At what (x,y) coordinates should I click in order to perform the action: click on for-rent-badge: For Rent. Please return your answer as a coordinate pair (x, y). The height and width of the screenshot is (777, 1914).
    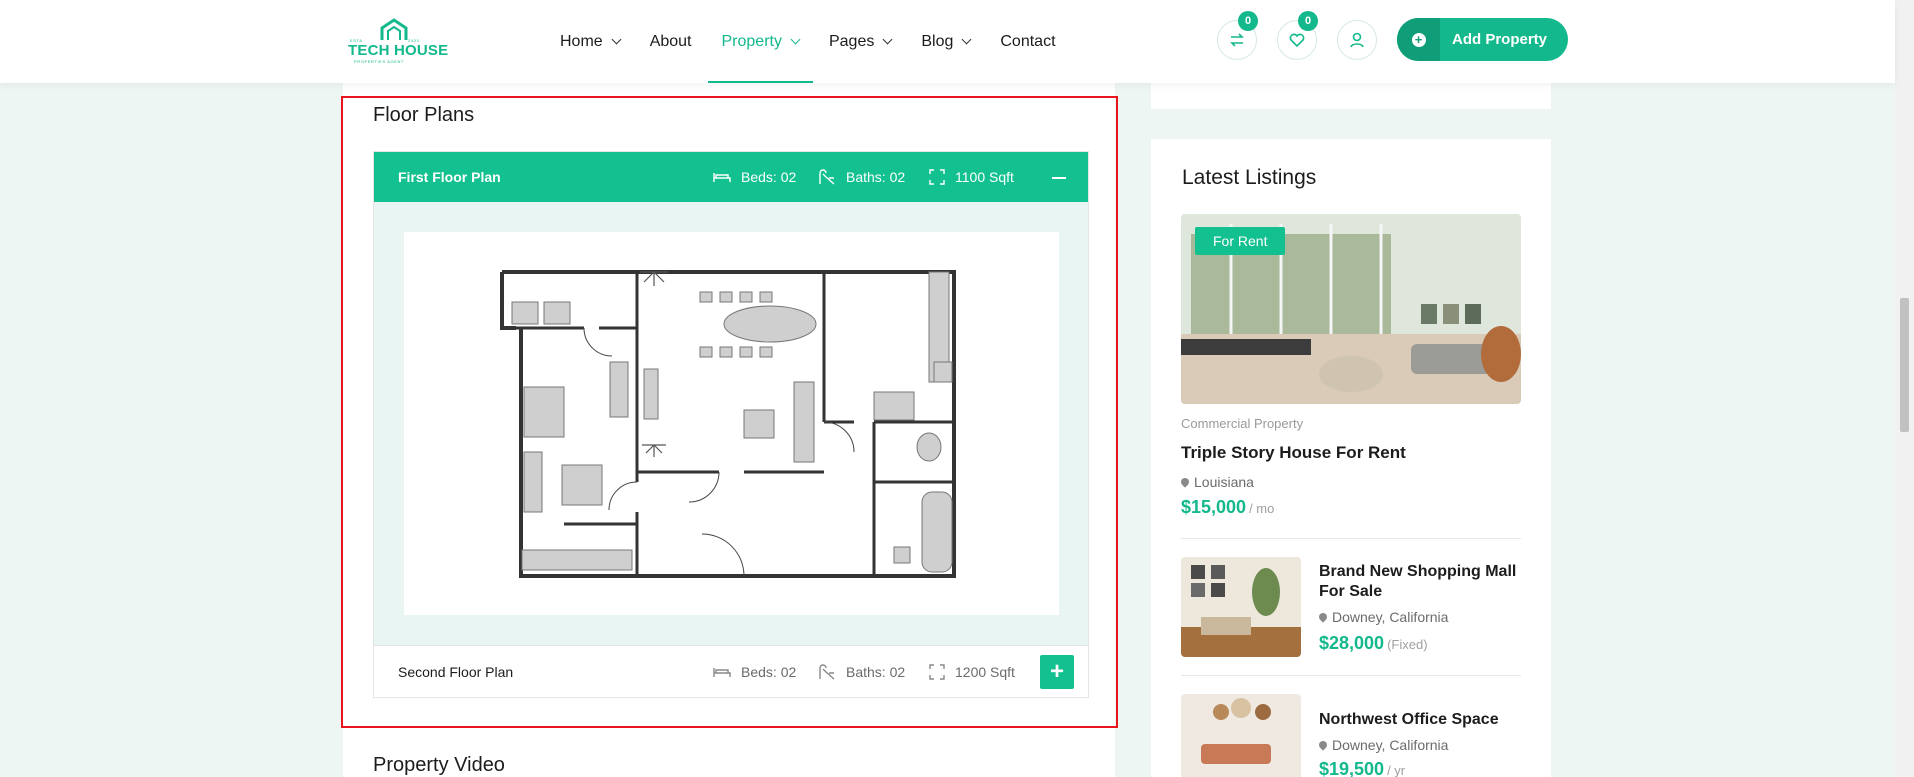
    Looking at the image, I should click on (1240, 241).